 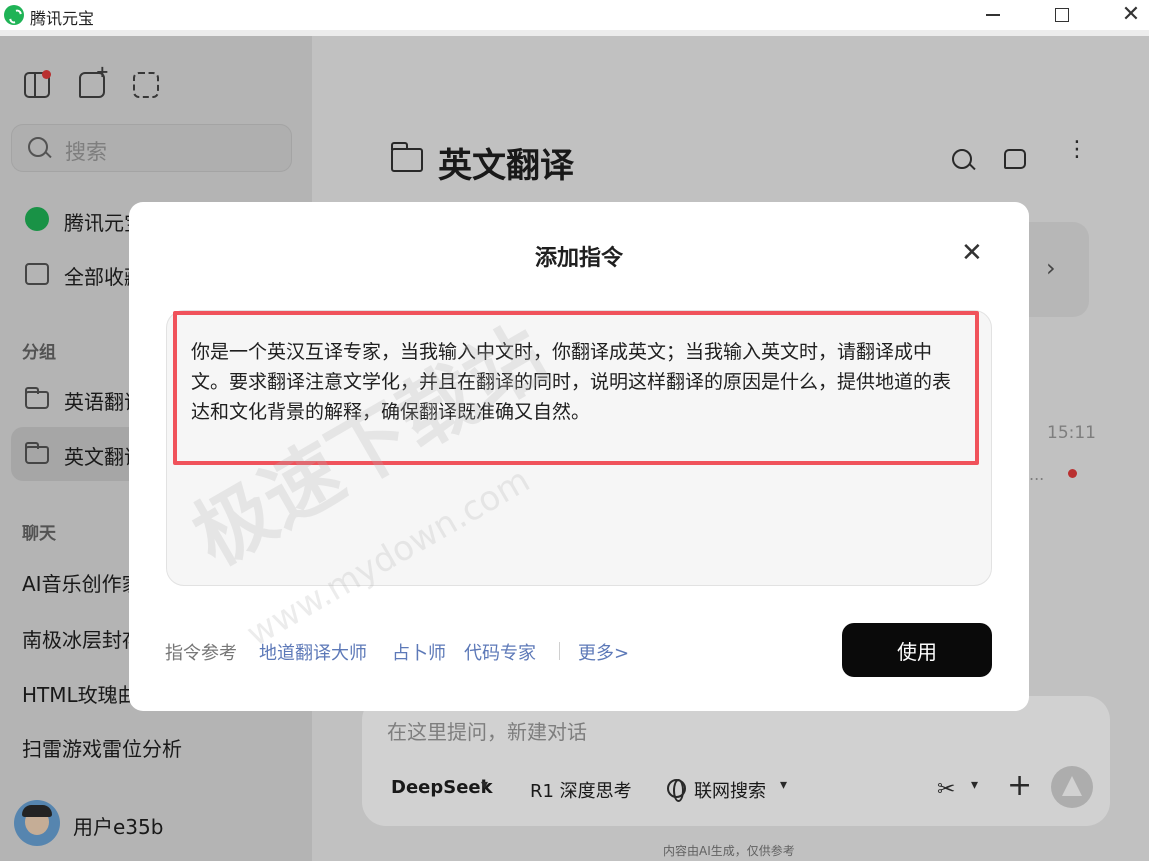 I want to click on close-window-button: ✕, so click(x=1128, y=15).